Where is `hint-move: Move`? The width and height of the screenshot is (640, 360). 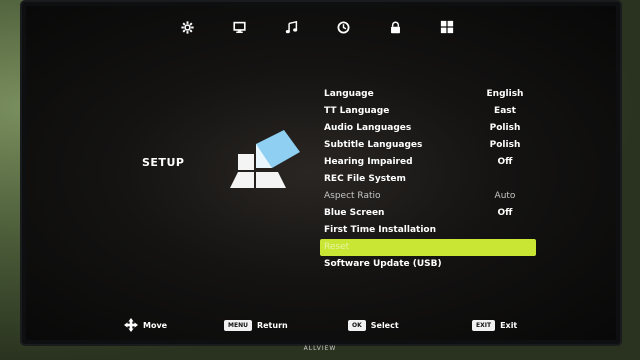
hint-move: Move is located at coordinates (145, 325).